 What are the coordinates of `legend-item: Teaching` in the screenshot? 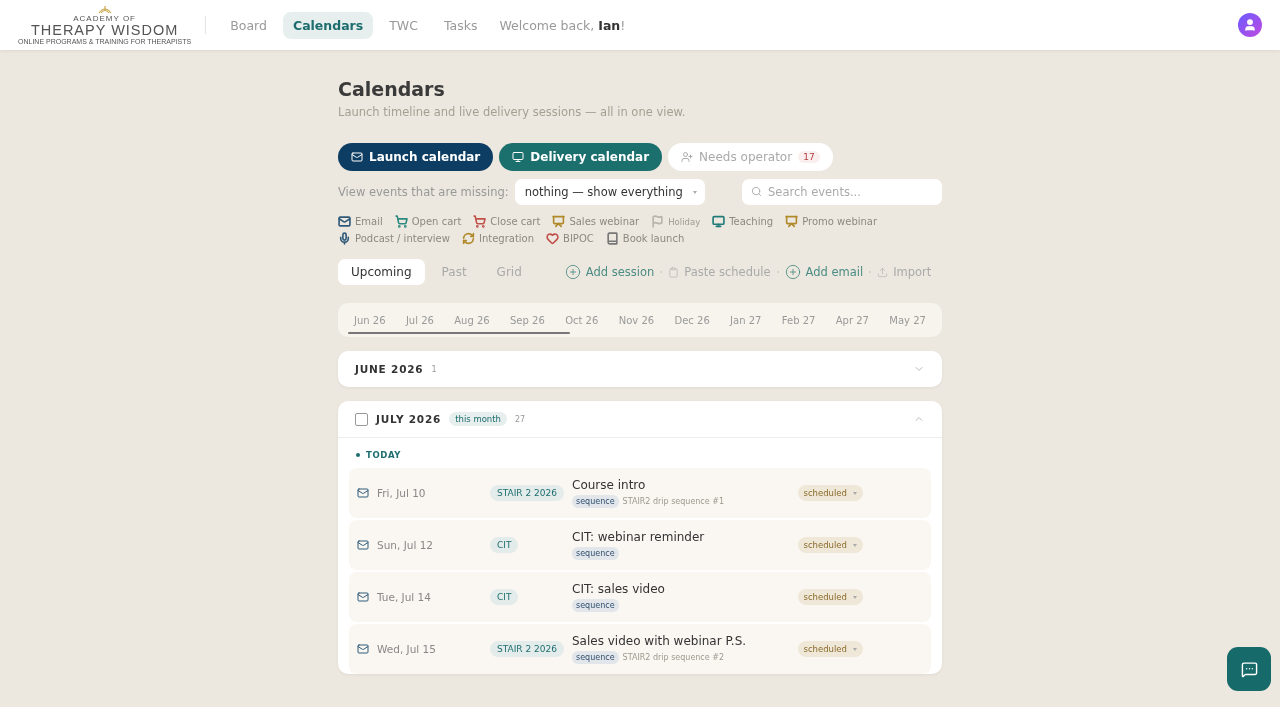 It's located at (743, 221).